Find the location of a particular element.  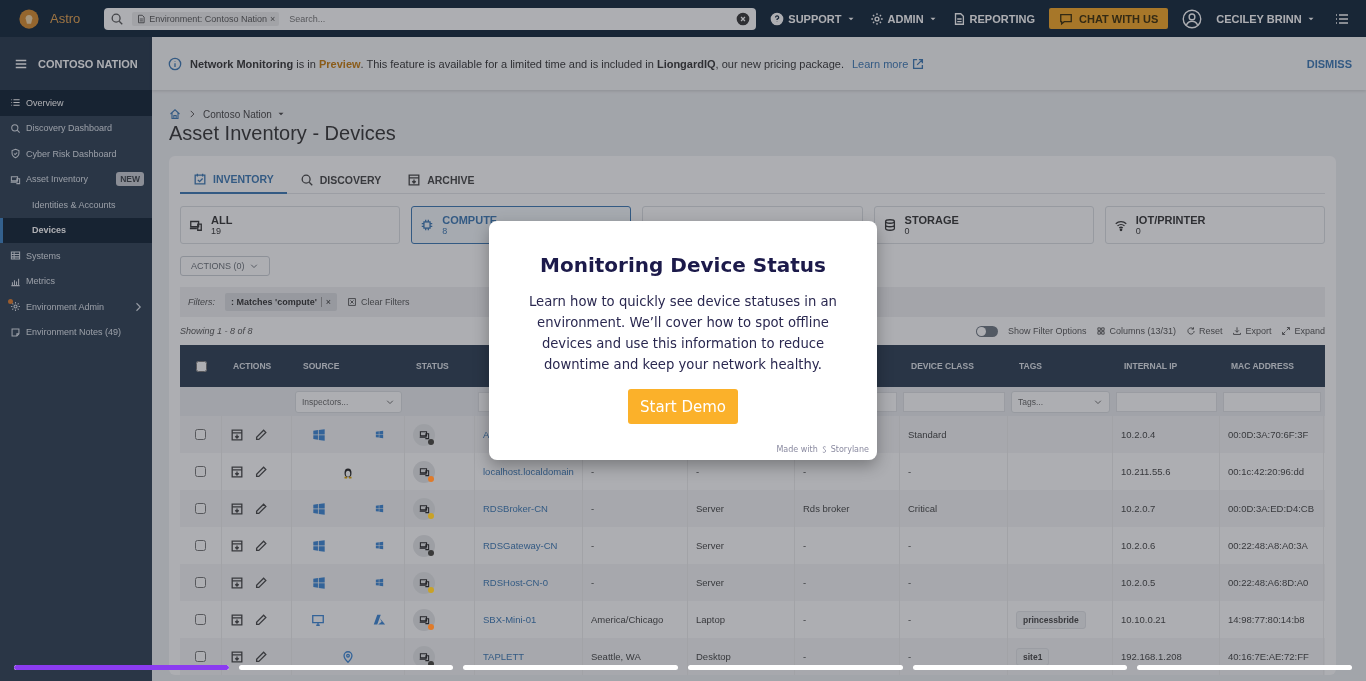

sidebar-item: Asset Inventory NEW is located at coordinates (76, 179).